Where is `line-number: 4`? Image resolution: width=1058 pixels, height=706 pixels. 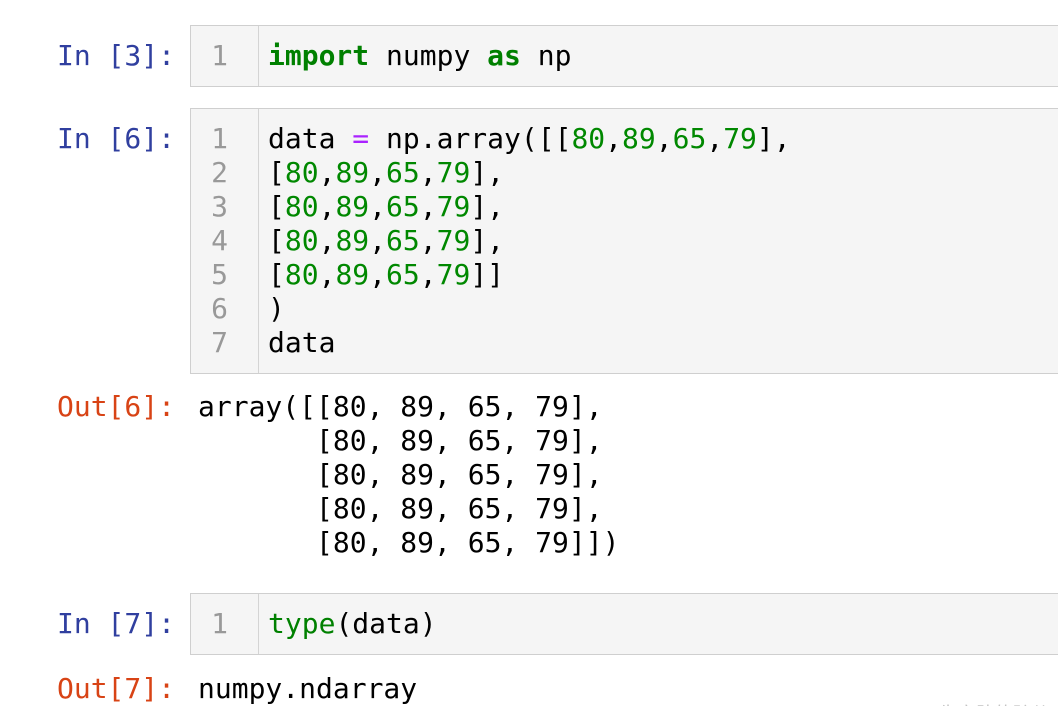 line-number: 4 is located at coordinates (219, 240).